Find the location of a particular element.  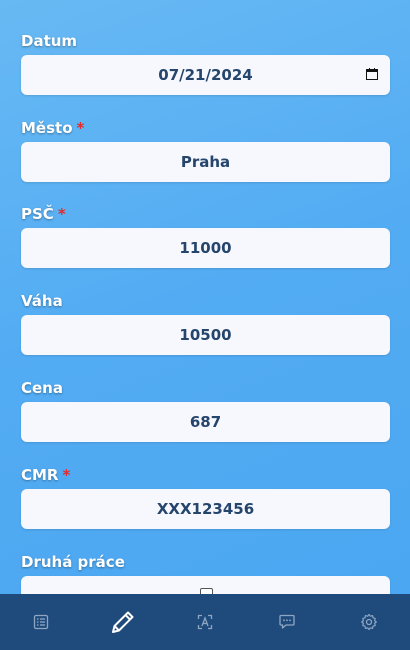

nav-item-edit is located at coordinates (123, 622).